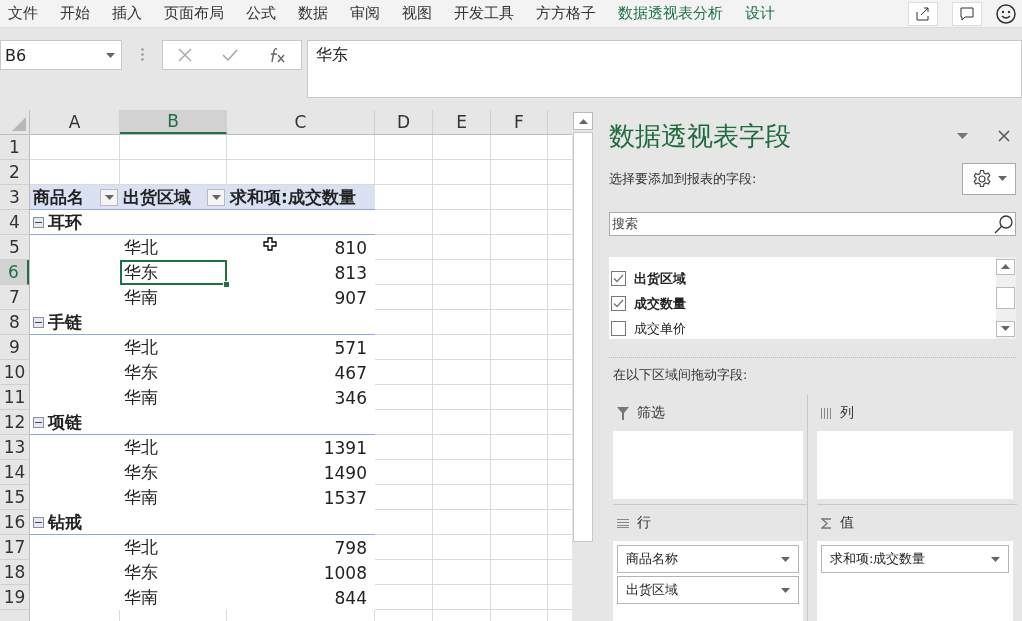 Image resolution: width=1022 pixels, height=621 pixels. Describe the element at coordinates (313, 13) in the screenshot. I see `ribbon-tab: 数据` at that location.